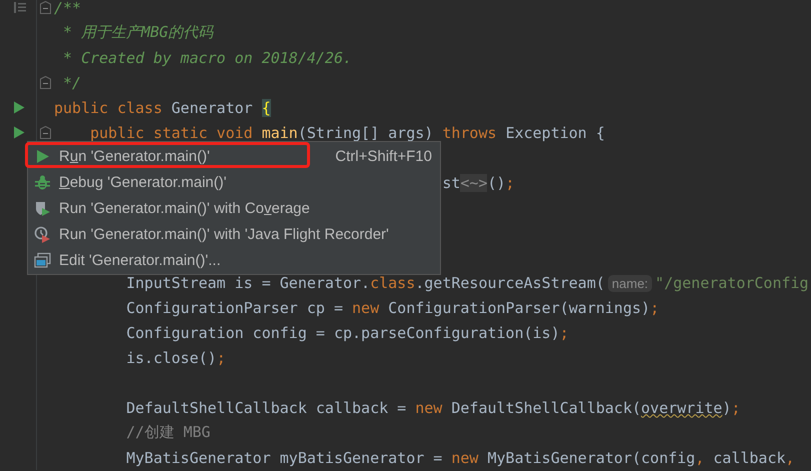 The height and width of the screenshot is (471, 811). I want to click on code-text: InputStream is = Generator., so click(248, 283).